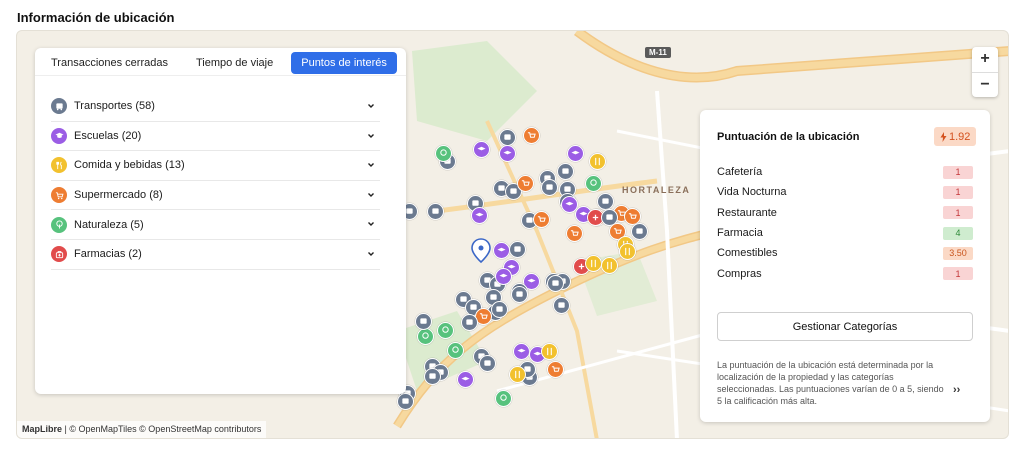 The height and width of the screenshot is (450, 1024). I want to click on score-badge: 1.92, so click(955, 136).